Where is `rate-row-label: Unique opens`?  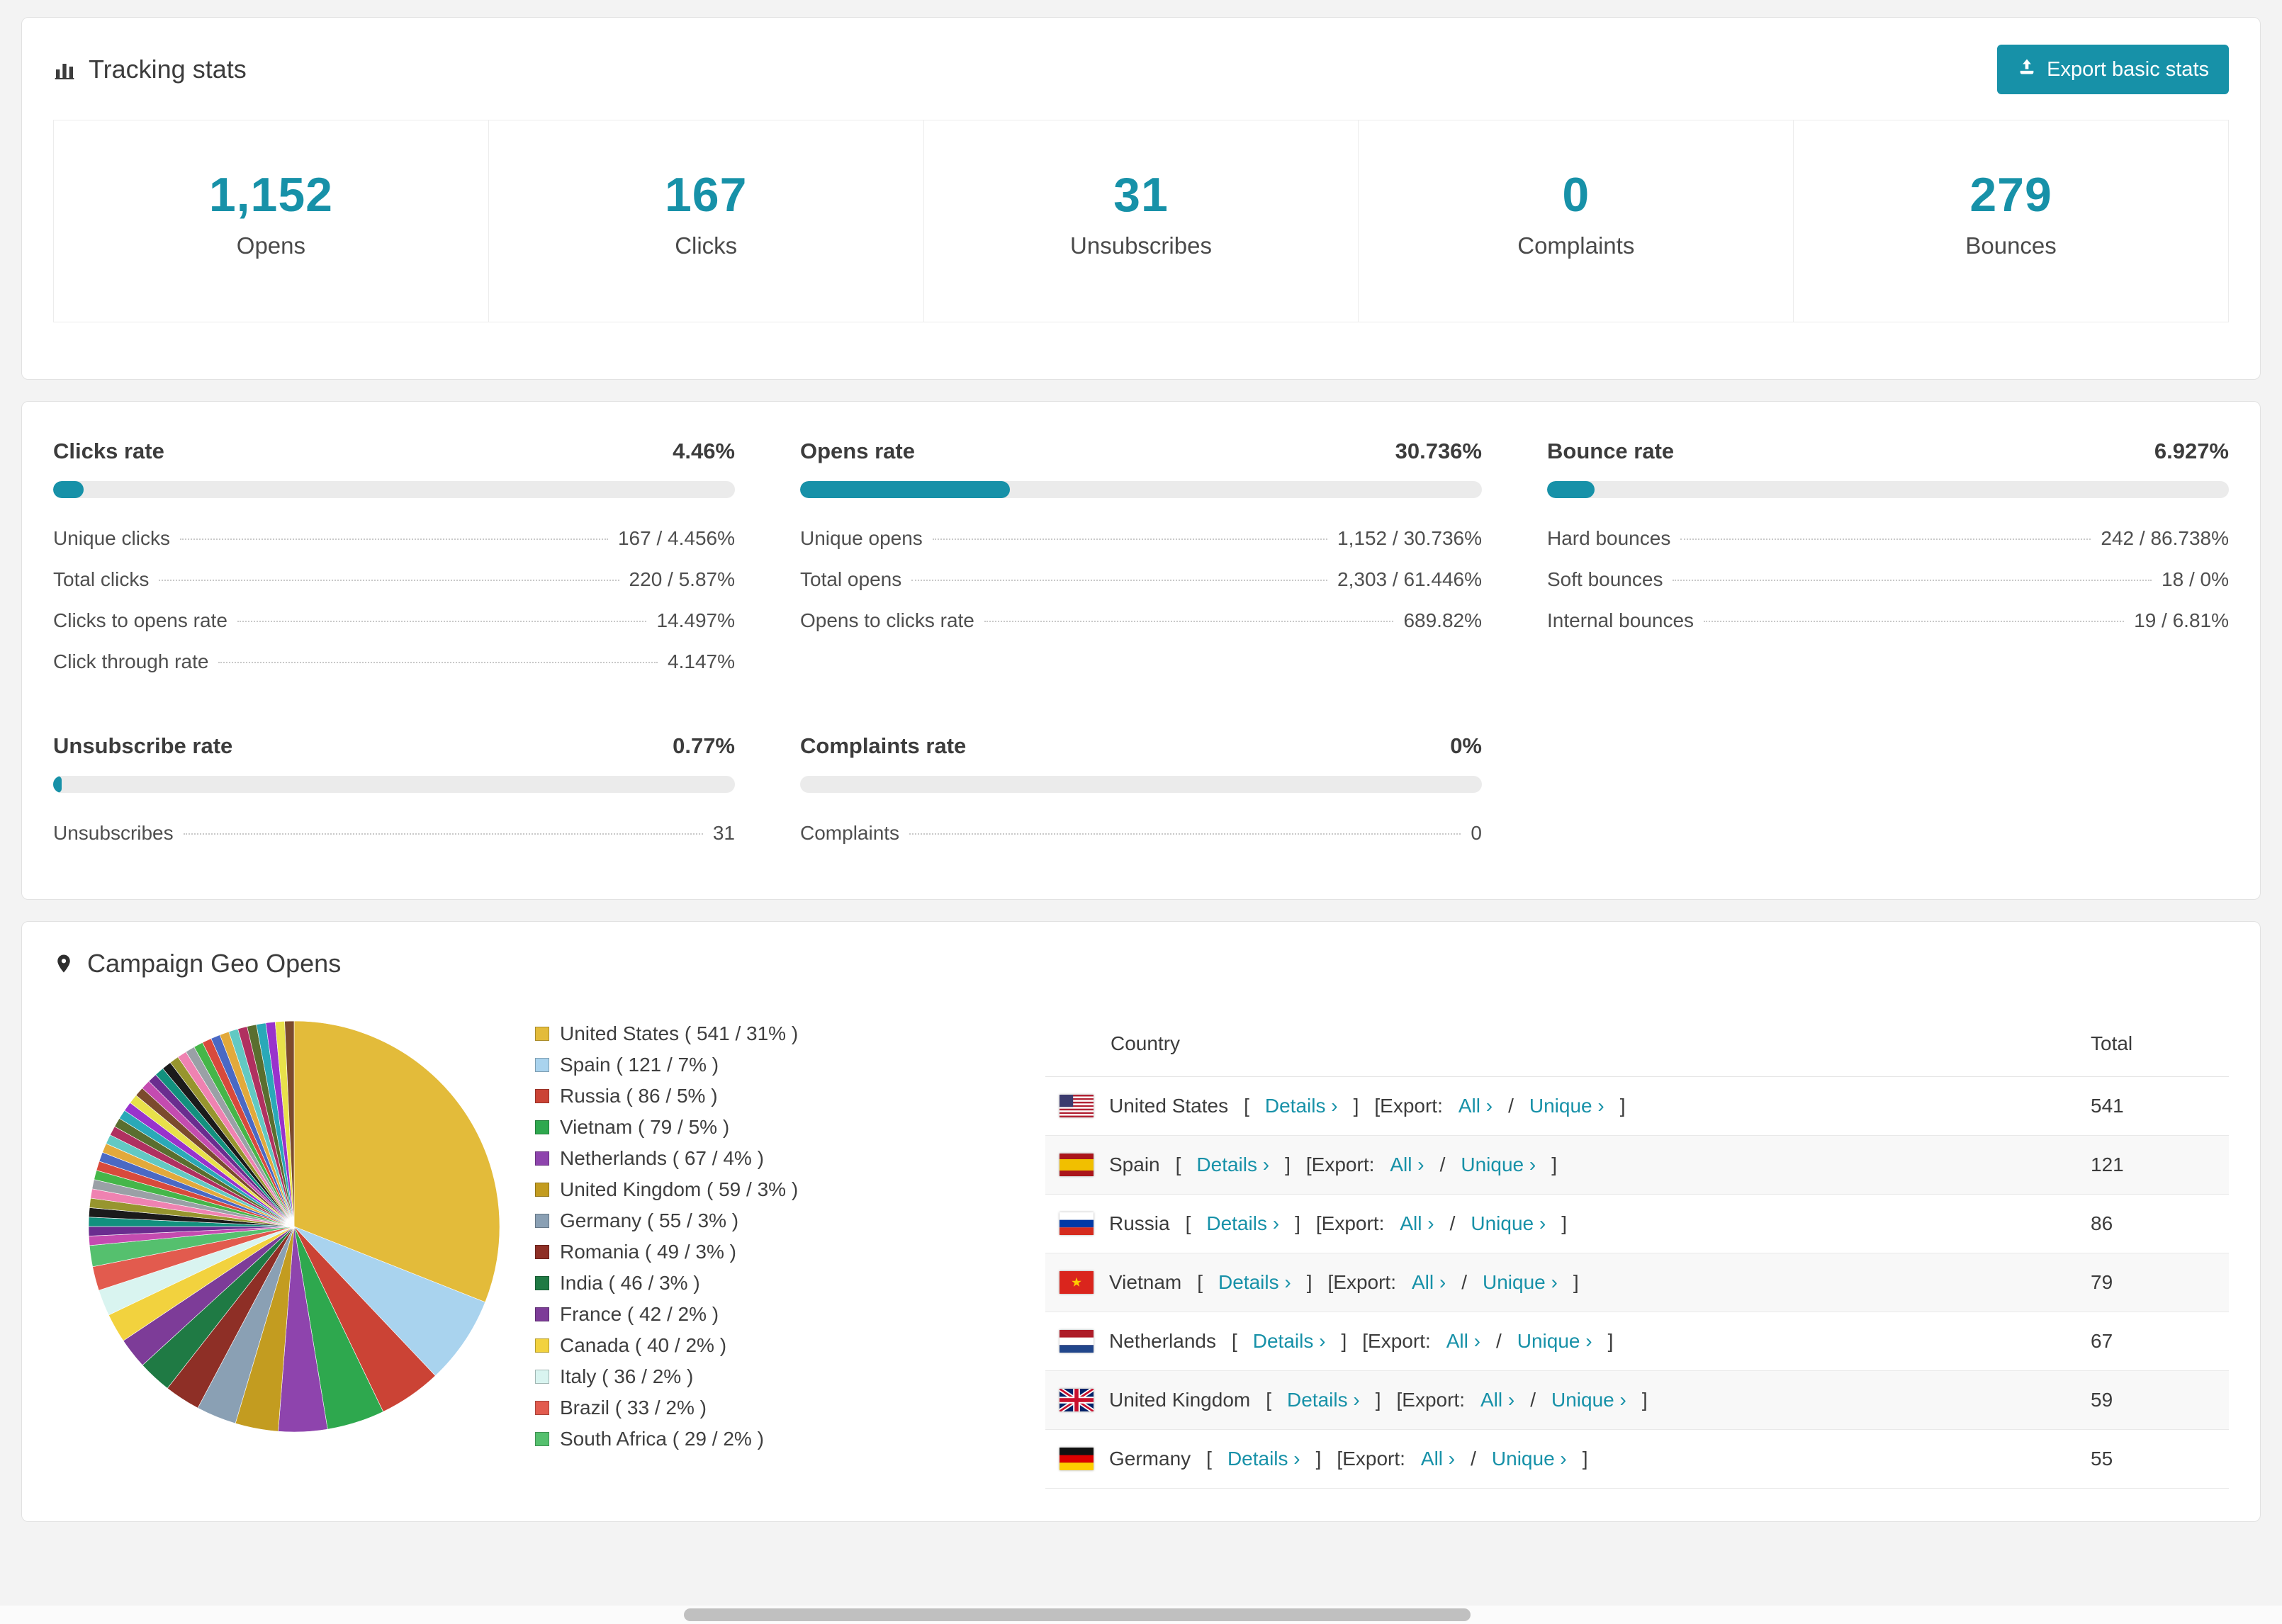
rate-row-label: Unique opens is located at coordinates (861, 538).